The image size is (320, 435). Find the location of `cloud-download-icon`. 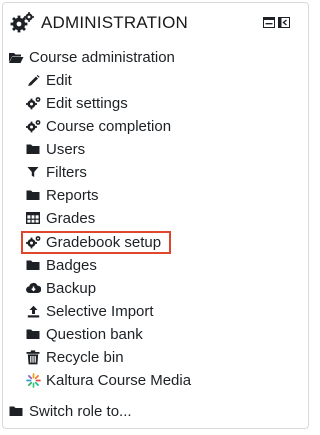

cloud-download-icon is located at coordinates (33, 288).